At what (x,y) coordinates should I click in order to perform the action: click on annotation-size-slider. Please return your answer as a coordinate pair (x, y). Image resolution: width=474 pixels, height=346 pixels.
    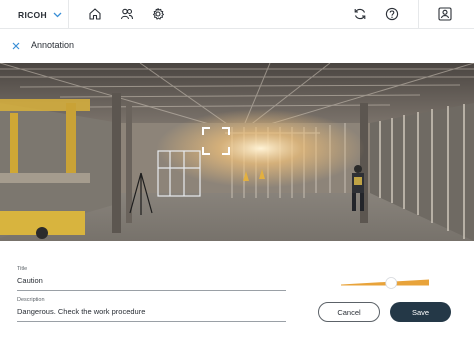
    Looking at the image, I should click on (385, 283).